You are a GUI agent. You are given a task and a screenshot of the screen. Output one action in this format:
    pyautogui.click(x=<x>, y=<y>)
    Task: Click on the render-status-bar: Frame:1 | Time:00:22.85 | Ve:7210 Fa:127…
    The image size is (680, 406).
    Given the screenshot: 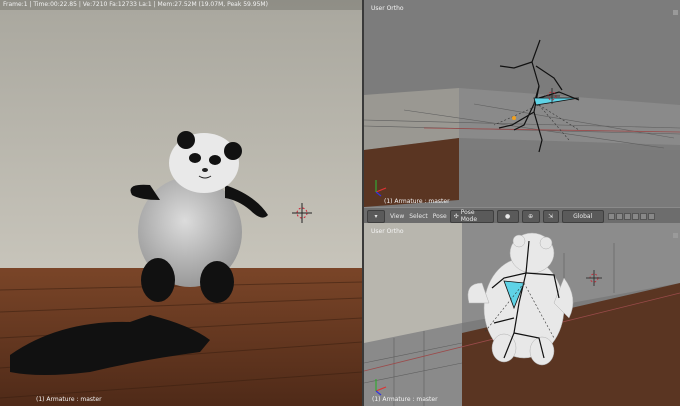 What is the action you would take?
    pyautogui.click(x=181, y=5)
    